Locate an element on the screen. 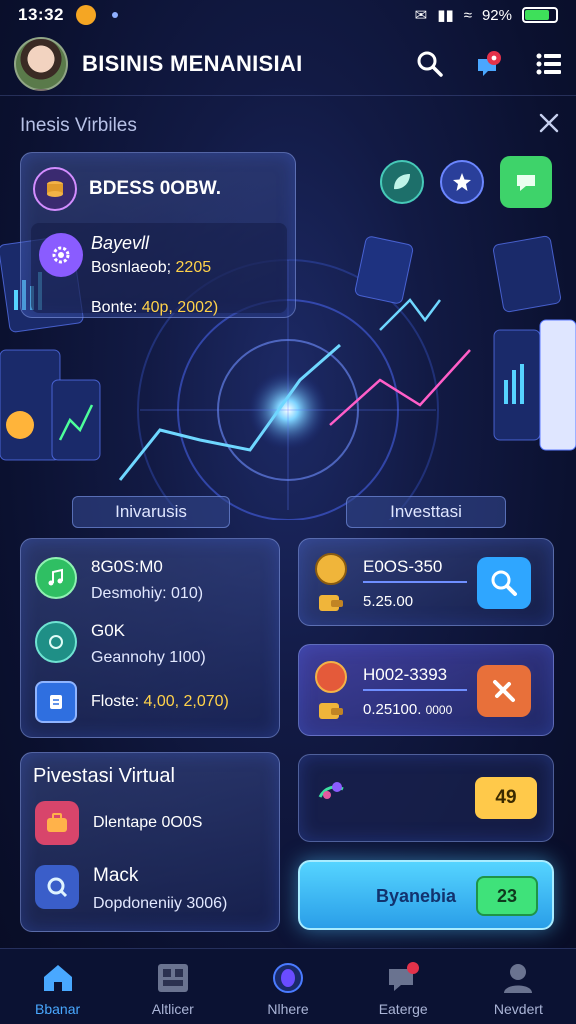 The image size is (576, 1024). search-button is located at coordinates (504, 583).